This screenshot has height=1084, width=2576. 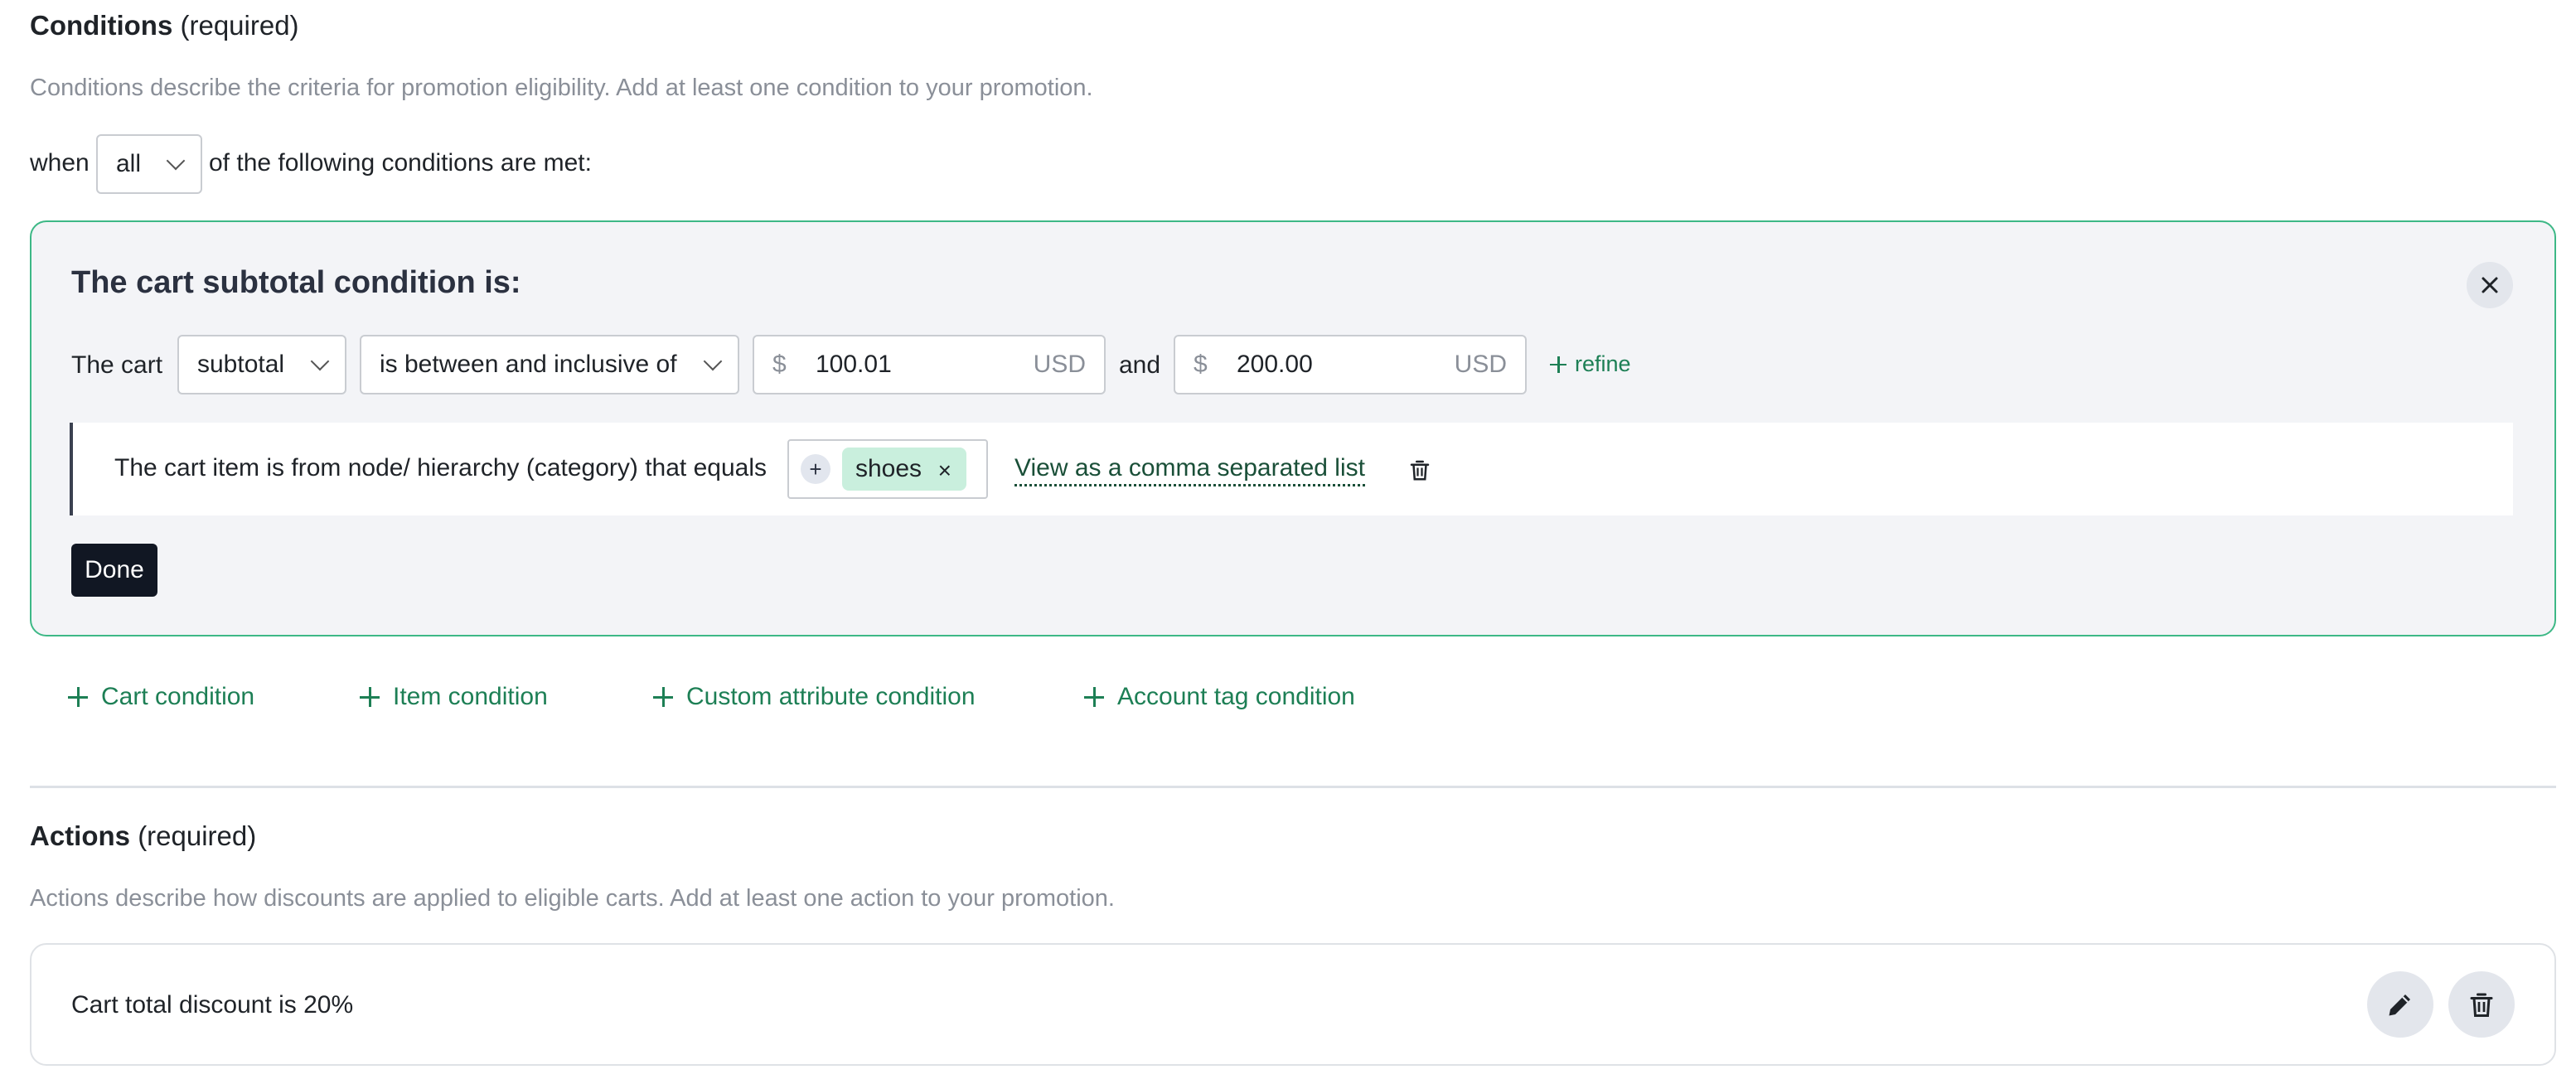 I want to click on min-amount-value: 100.01, so click(x=854, y=364).